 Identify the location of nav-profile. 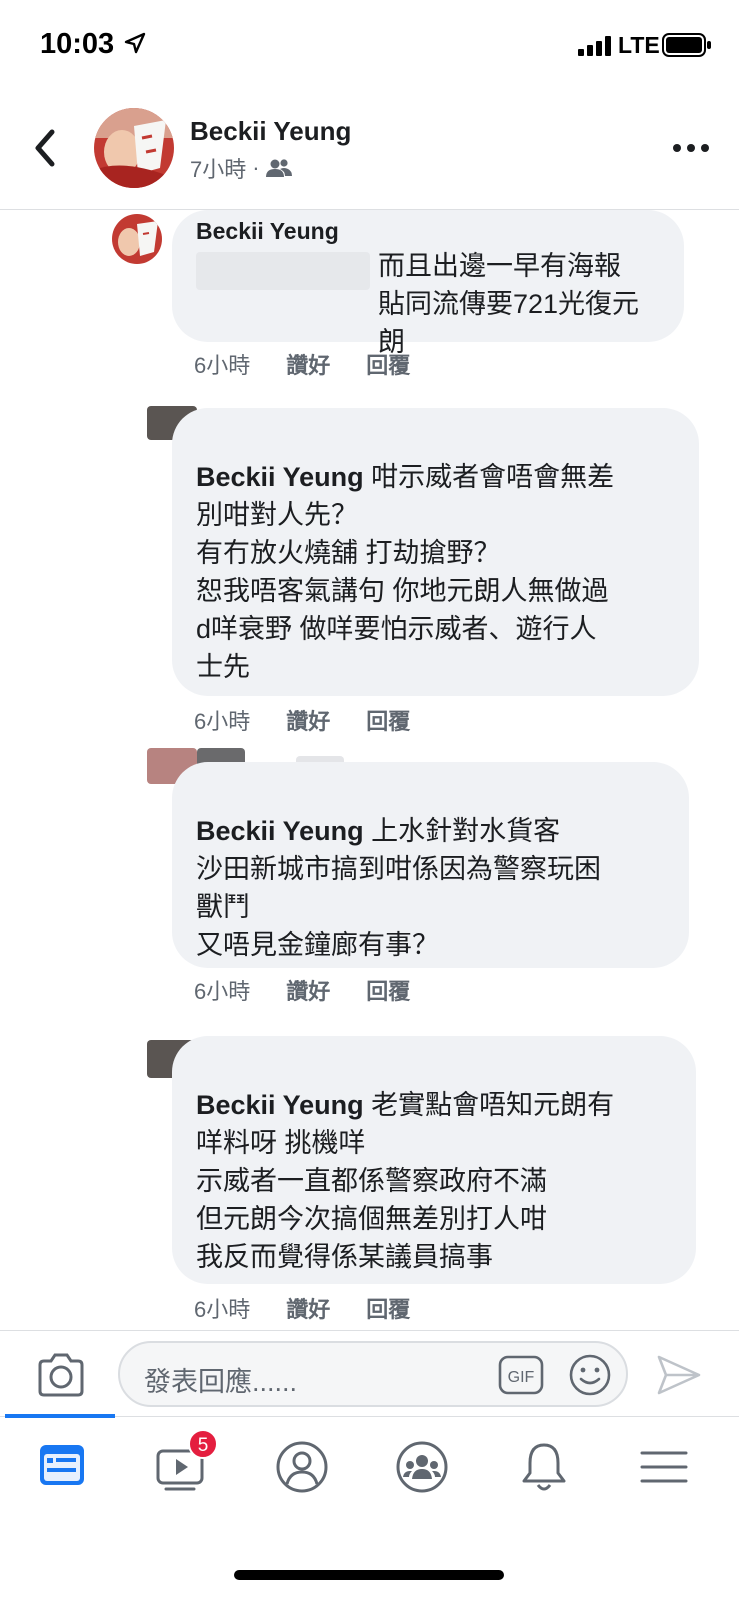
(302, 1467).